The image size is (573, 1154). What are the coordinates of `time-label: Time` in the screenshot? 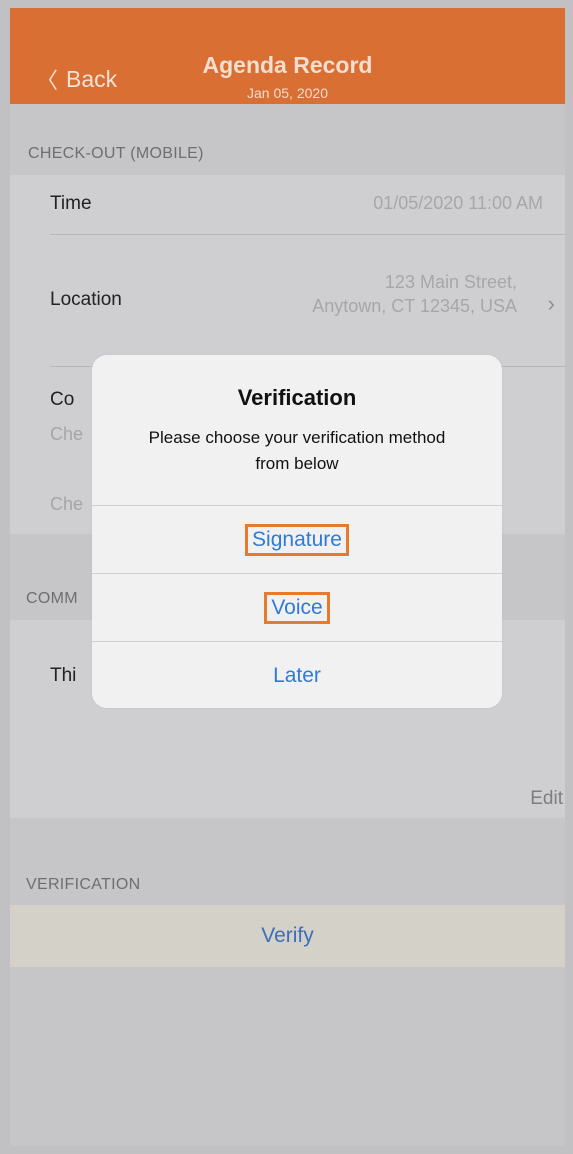 It's located at (71, 203).